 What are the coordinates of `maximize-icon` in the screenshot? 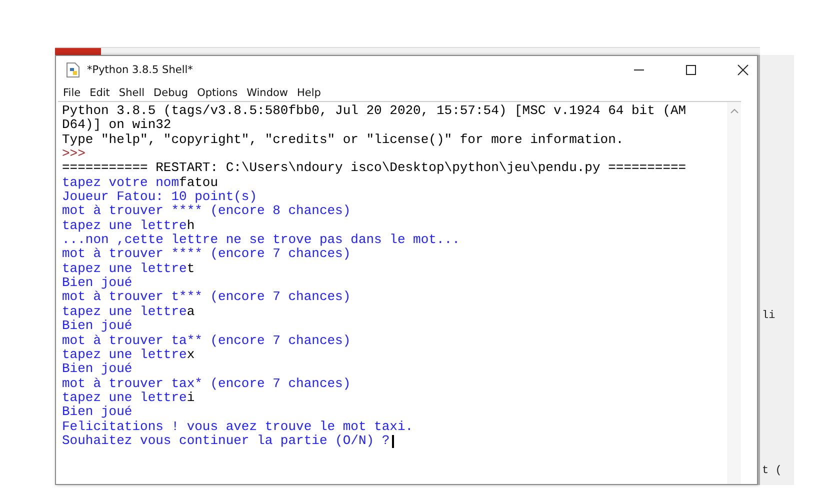 It's located at (691, 70).